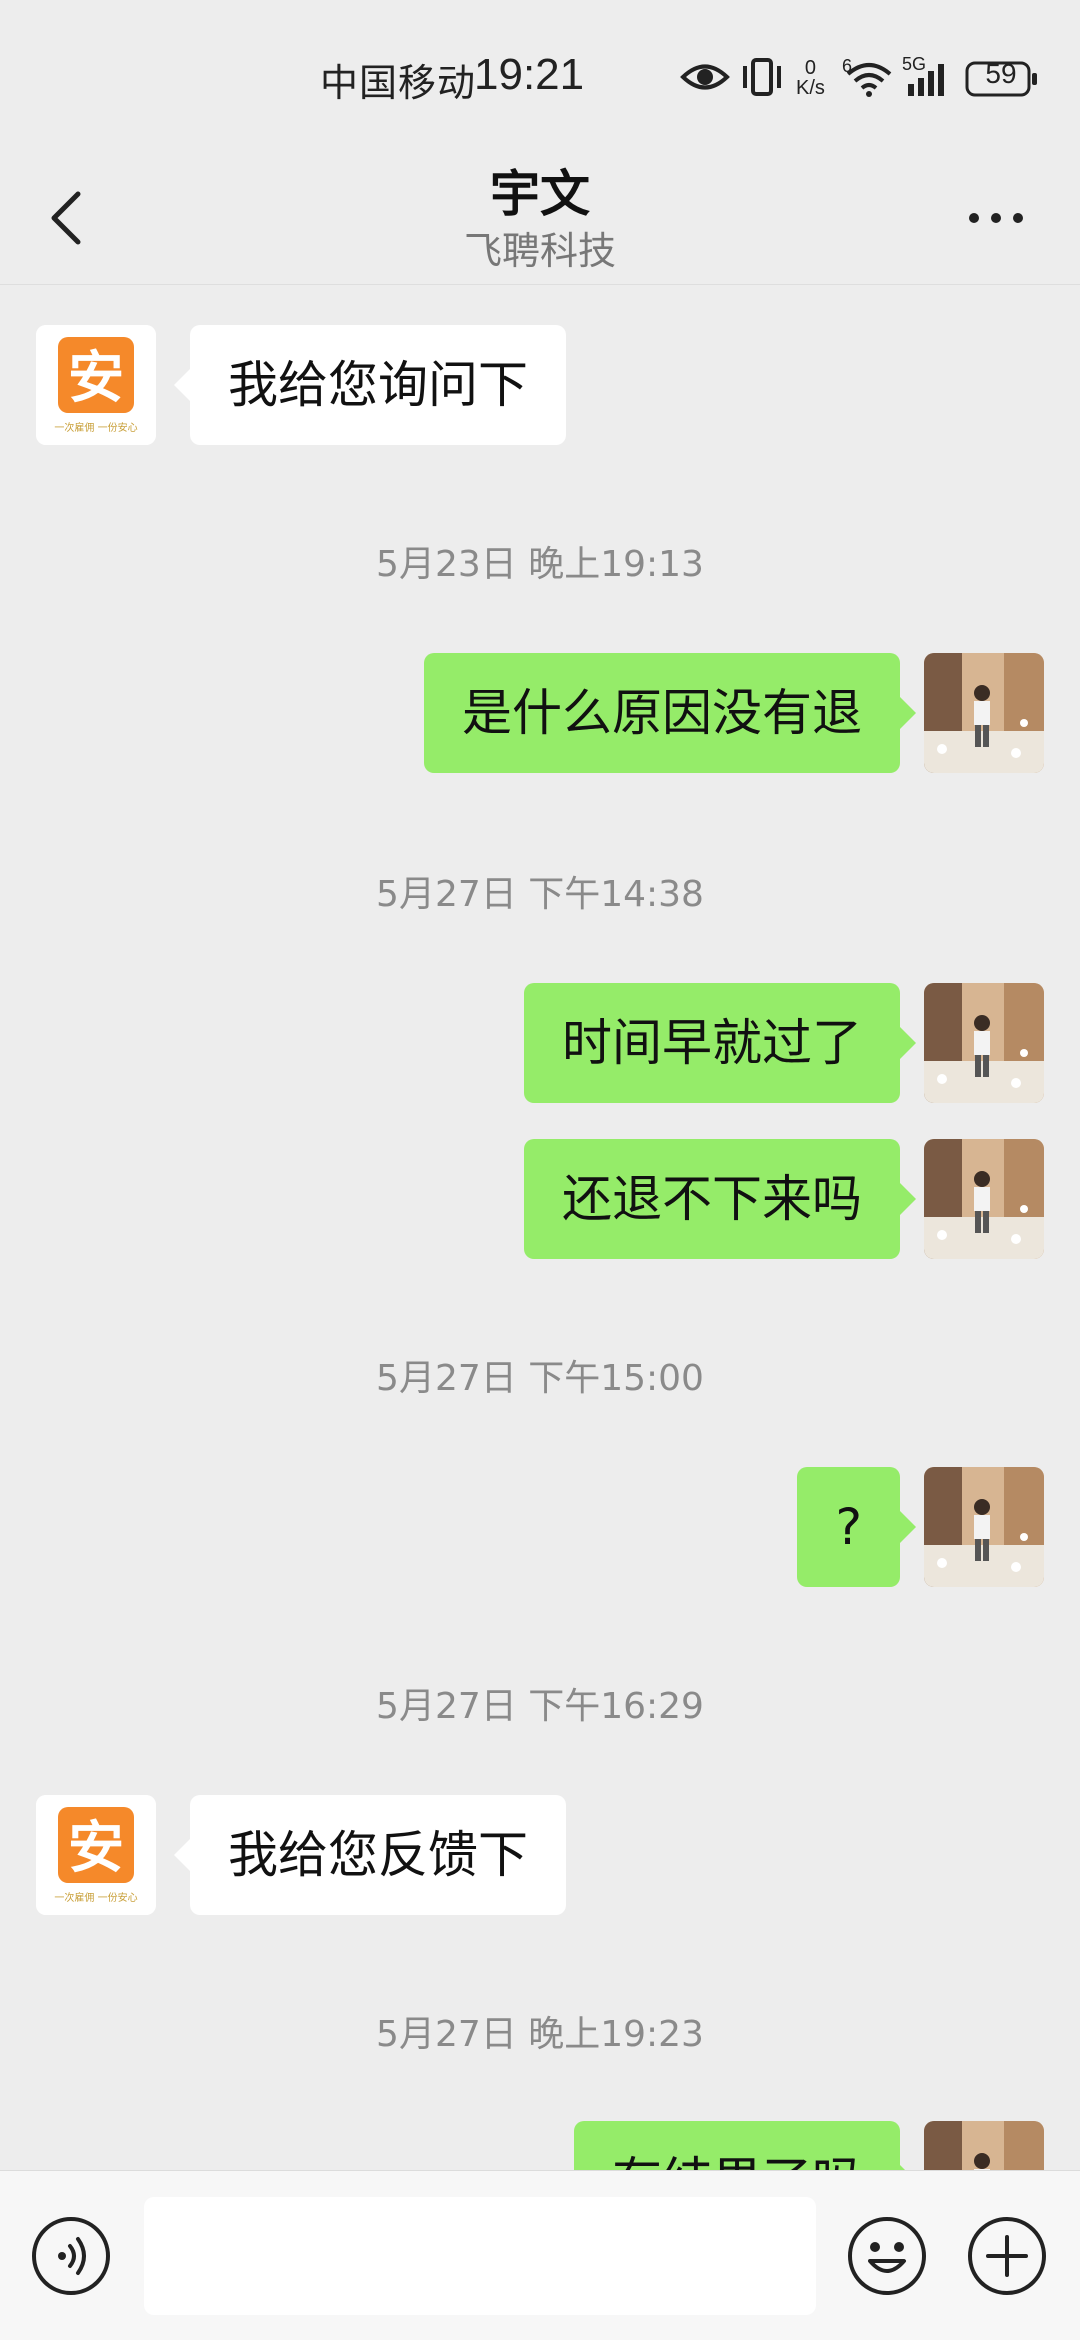 This screenshot has height=2340, width=1080. Describe the element at coordinates (378, 385) in the screenshot. I see `message-text: 我给您询问下` at that location.